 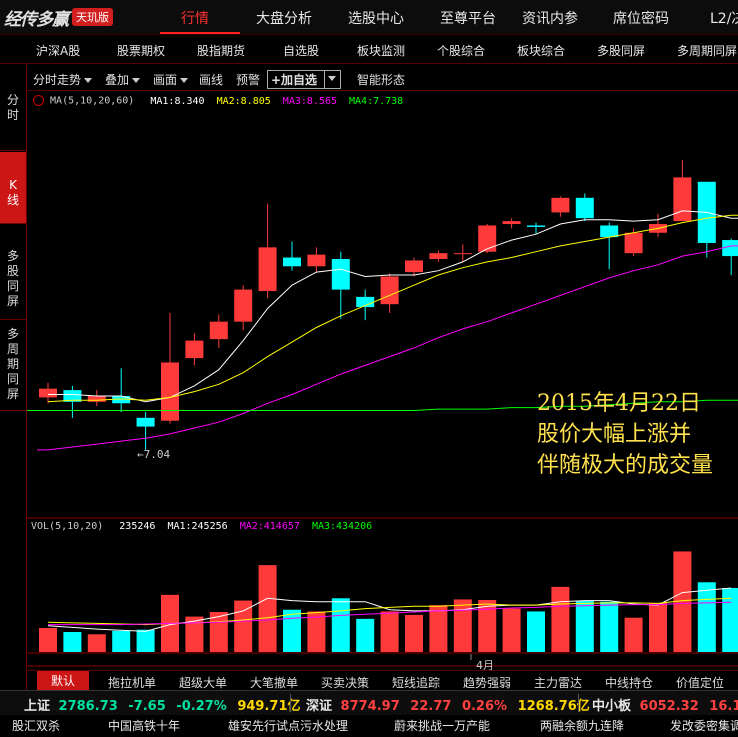 I want to click on sub-nav-watchlist: 自选股, so click(x=301, y=50).